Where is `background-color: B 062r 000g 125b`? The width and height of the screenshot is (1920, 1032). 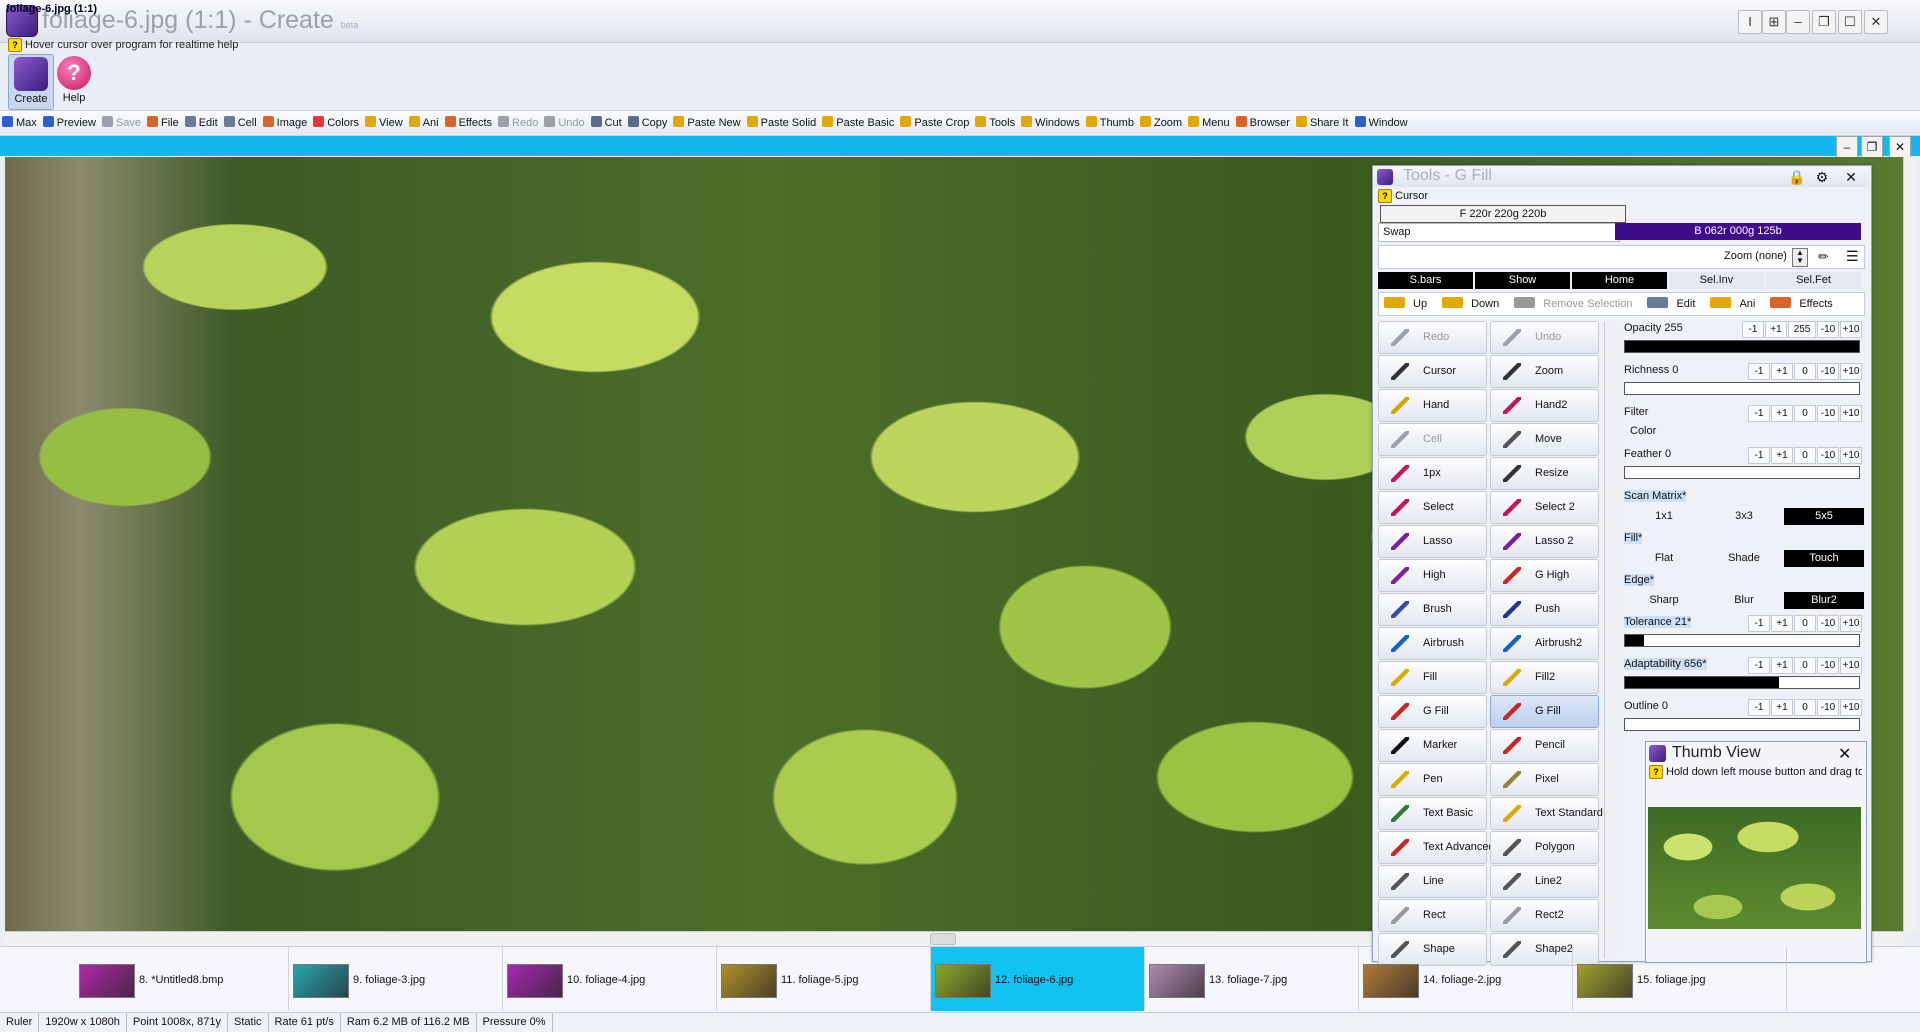
background-color: B 062r 000g 125b is located at coordinates (1738, 231).